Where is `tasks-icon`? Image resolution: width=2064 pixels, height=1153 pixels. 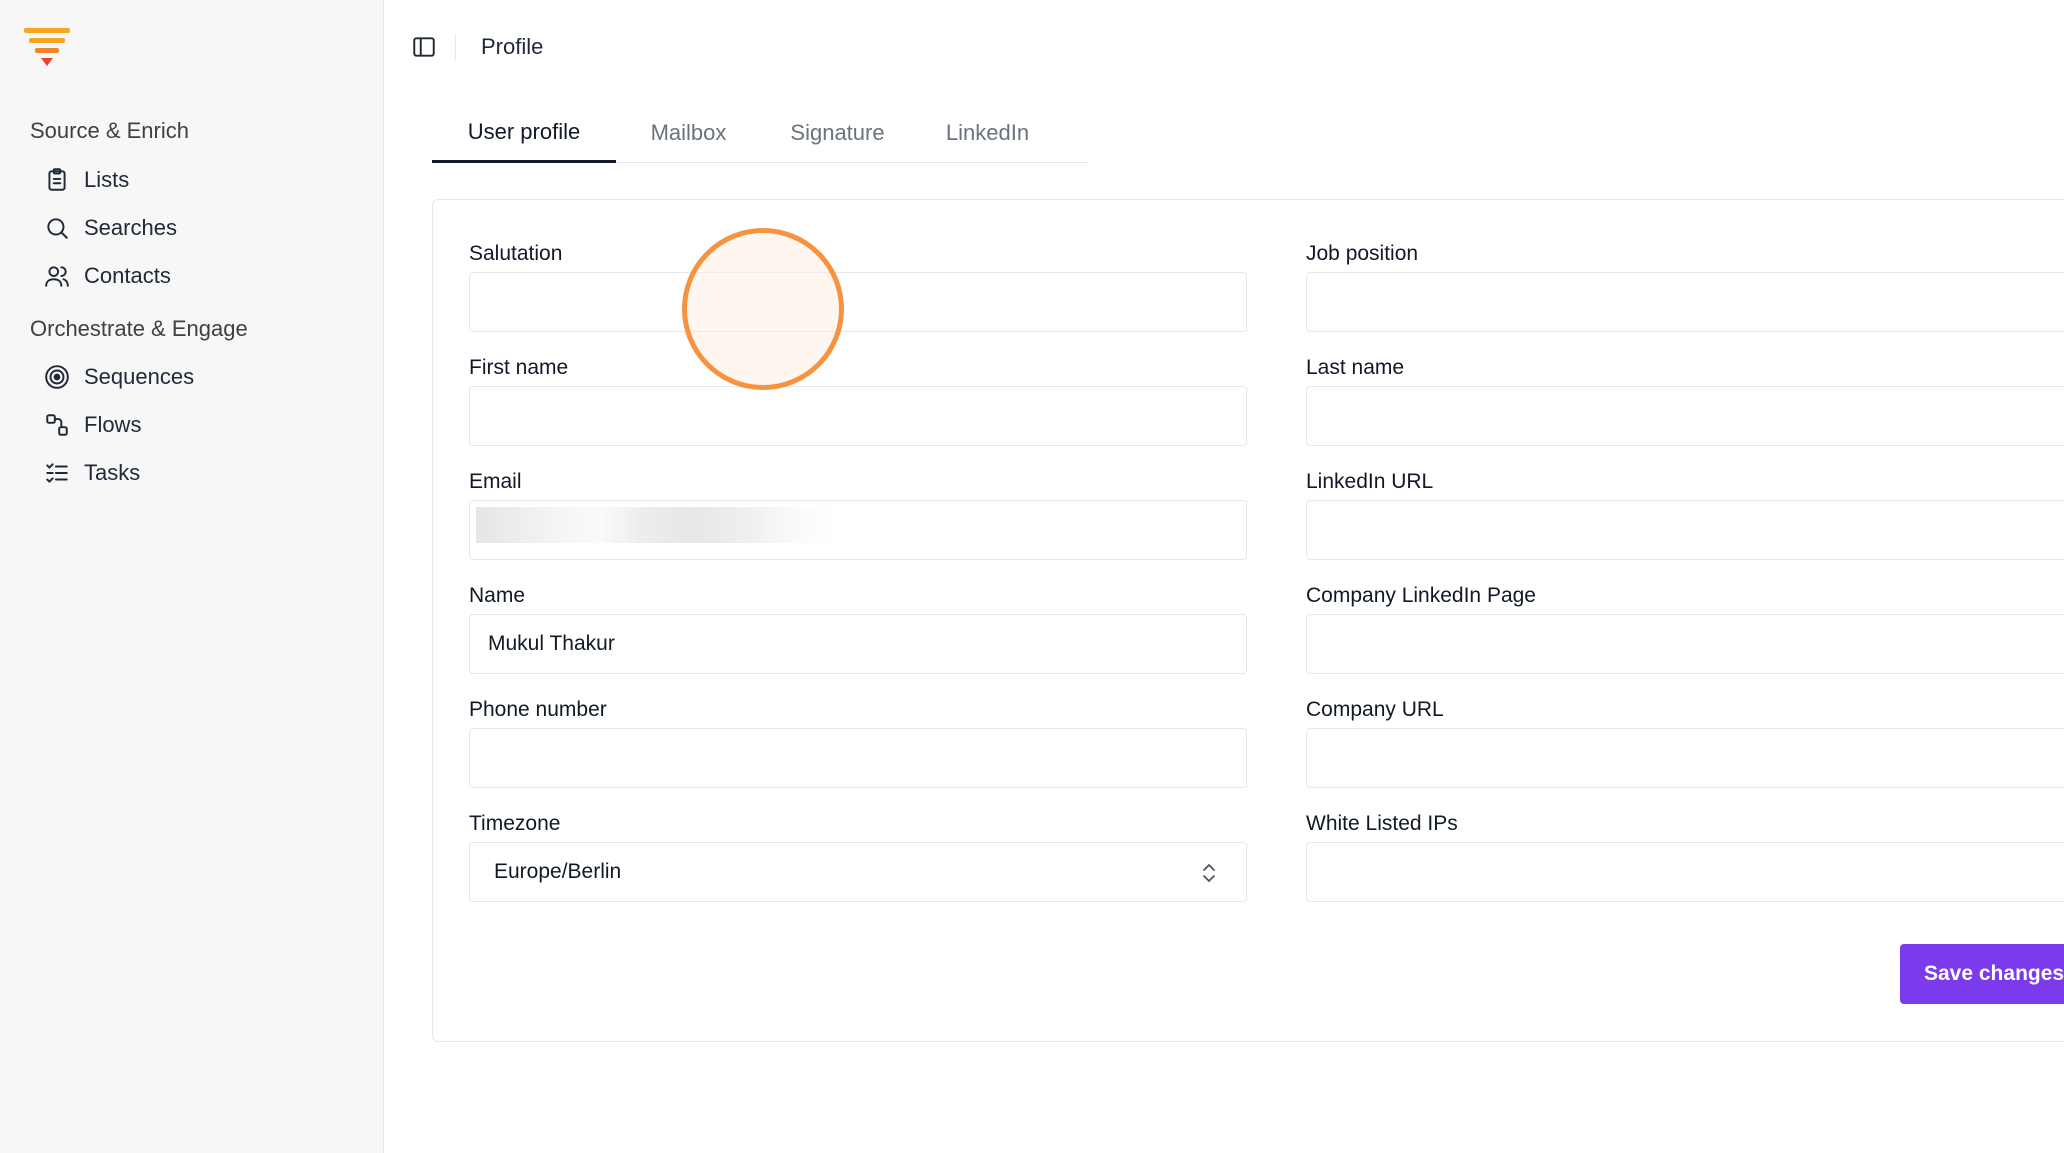
tasks-icon is located at coordinates (57, 473).